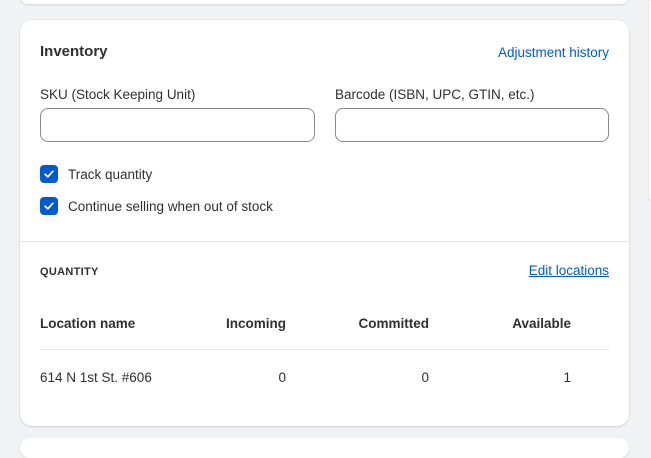 The image size is (651, 458). What do you see at coordinates (177, 125) in the screenshot?
I see `sku-input` at bounding box center [177, 125].